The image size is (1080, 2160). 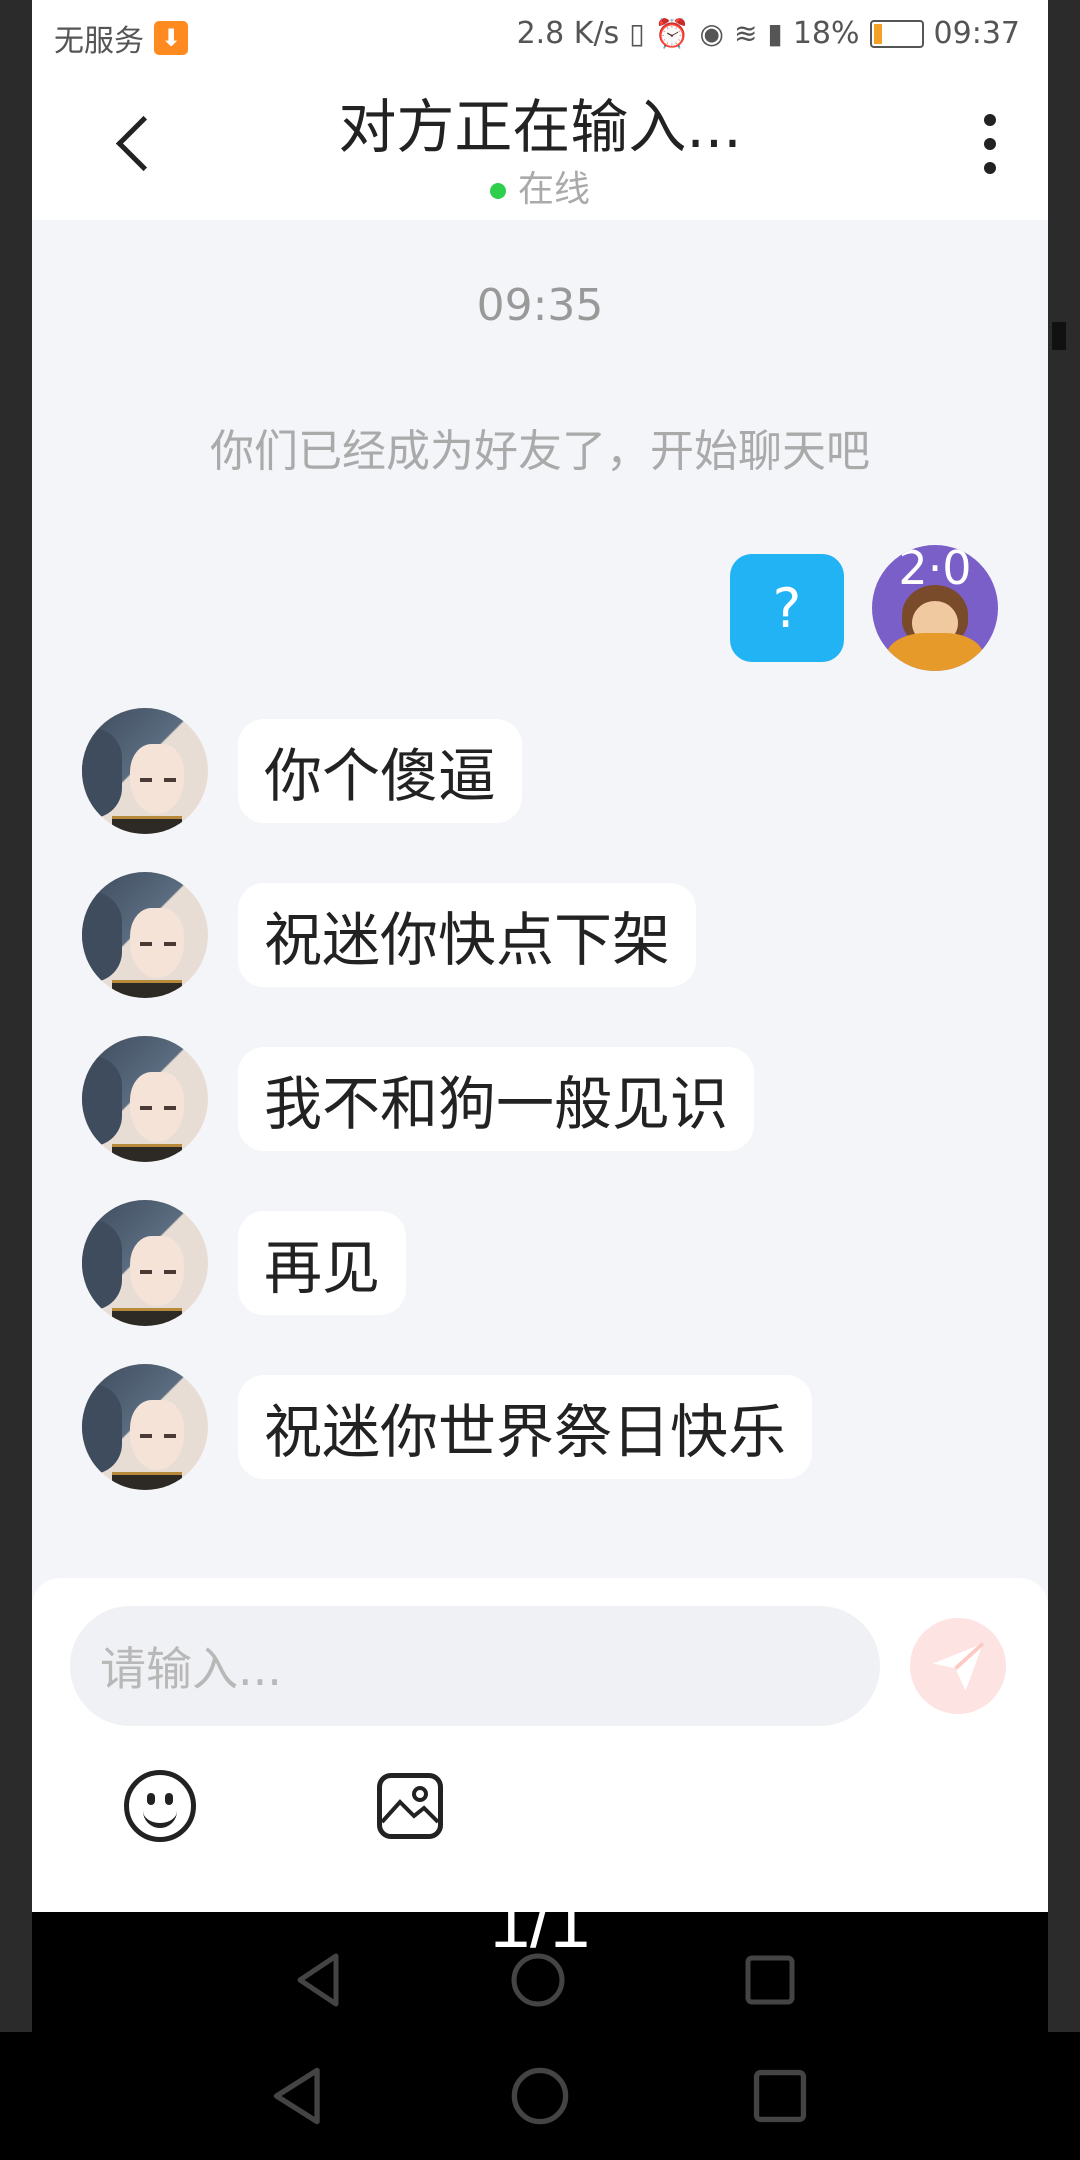 What do you see at coordinates (540, 451) in the screenshot?
I see `system-message: 你们已经成为好友了，开始聊天吧` at bounding box center [540, 451].